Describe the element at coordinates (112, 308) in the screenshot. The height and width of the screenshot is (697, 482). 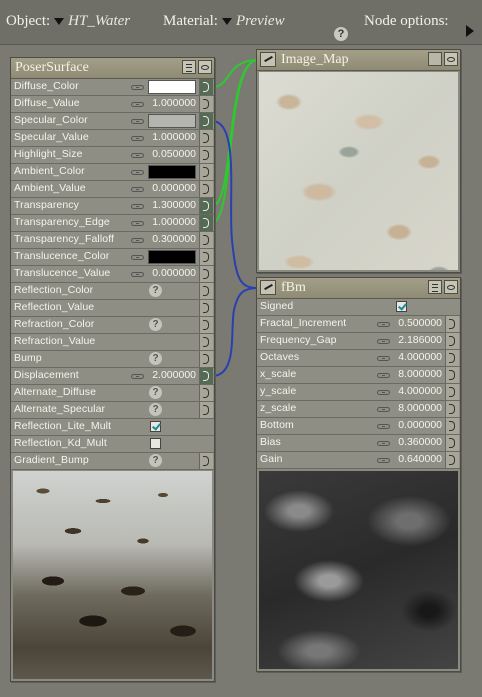
I see `param-row-reflection-value: Reflection_Value` at that location.